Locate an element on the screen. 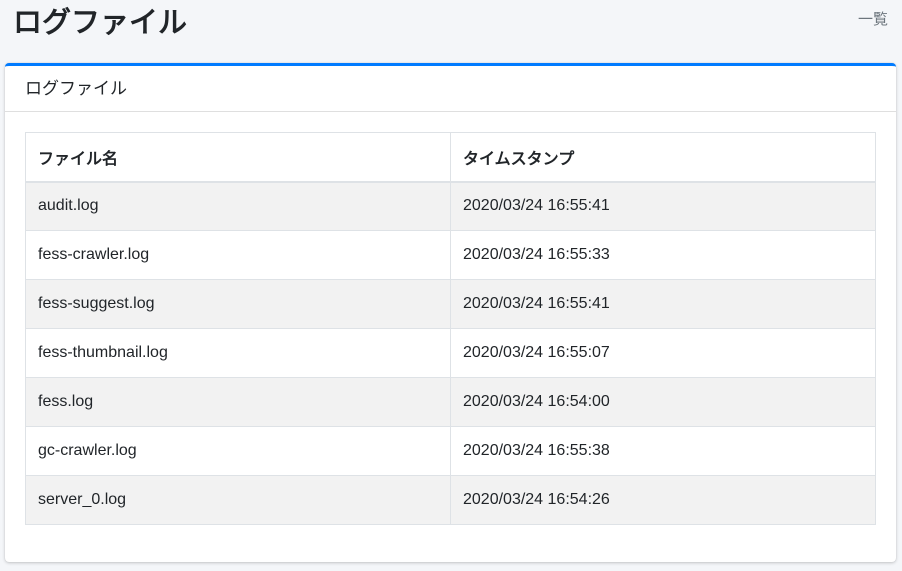 The height and width of the screenshot is (571, 902). column-header-file-name: ファイル名 is located at coordinates (238, 157).